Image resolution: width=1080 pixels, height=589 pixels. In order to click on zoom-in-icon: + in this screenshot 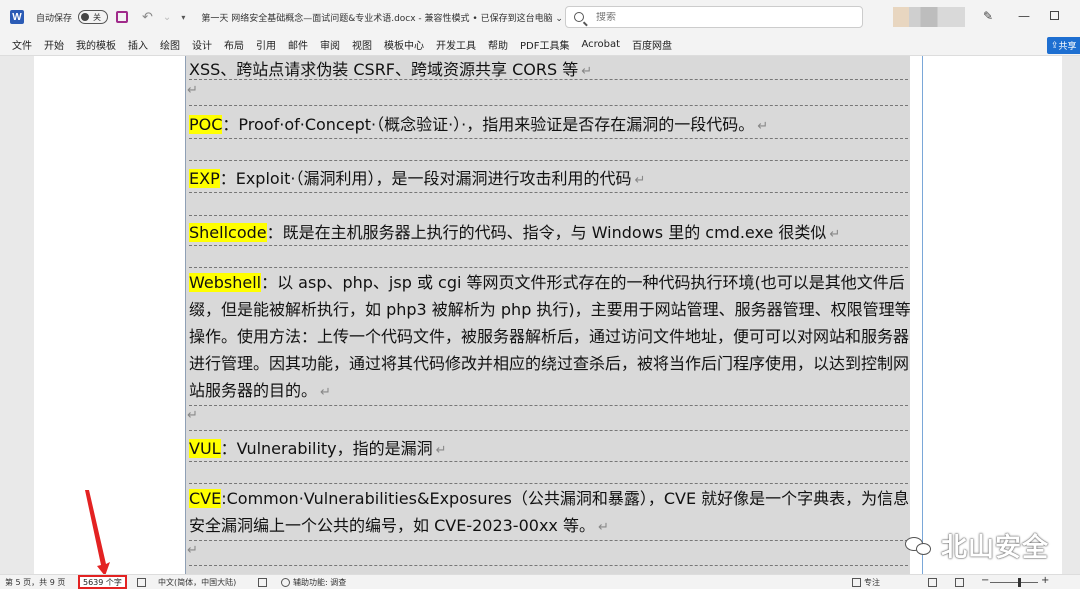, I will do `click(1045, 580)`.